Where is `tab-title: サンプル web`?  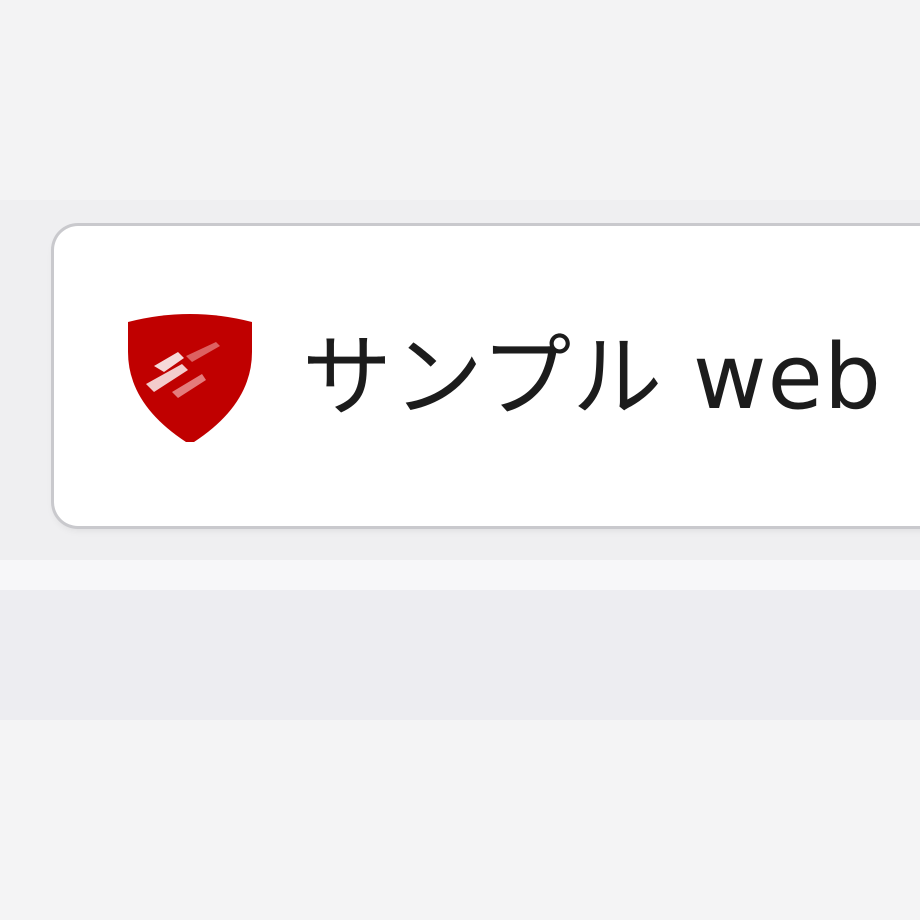 tab-title: サンプル web is located at coordinates (592, 377).